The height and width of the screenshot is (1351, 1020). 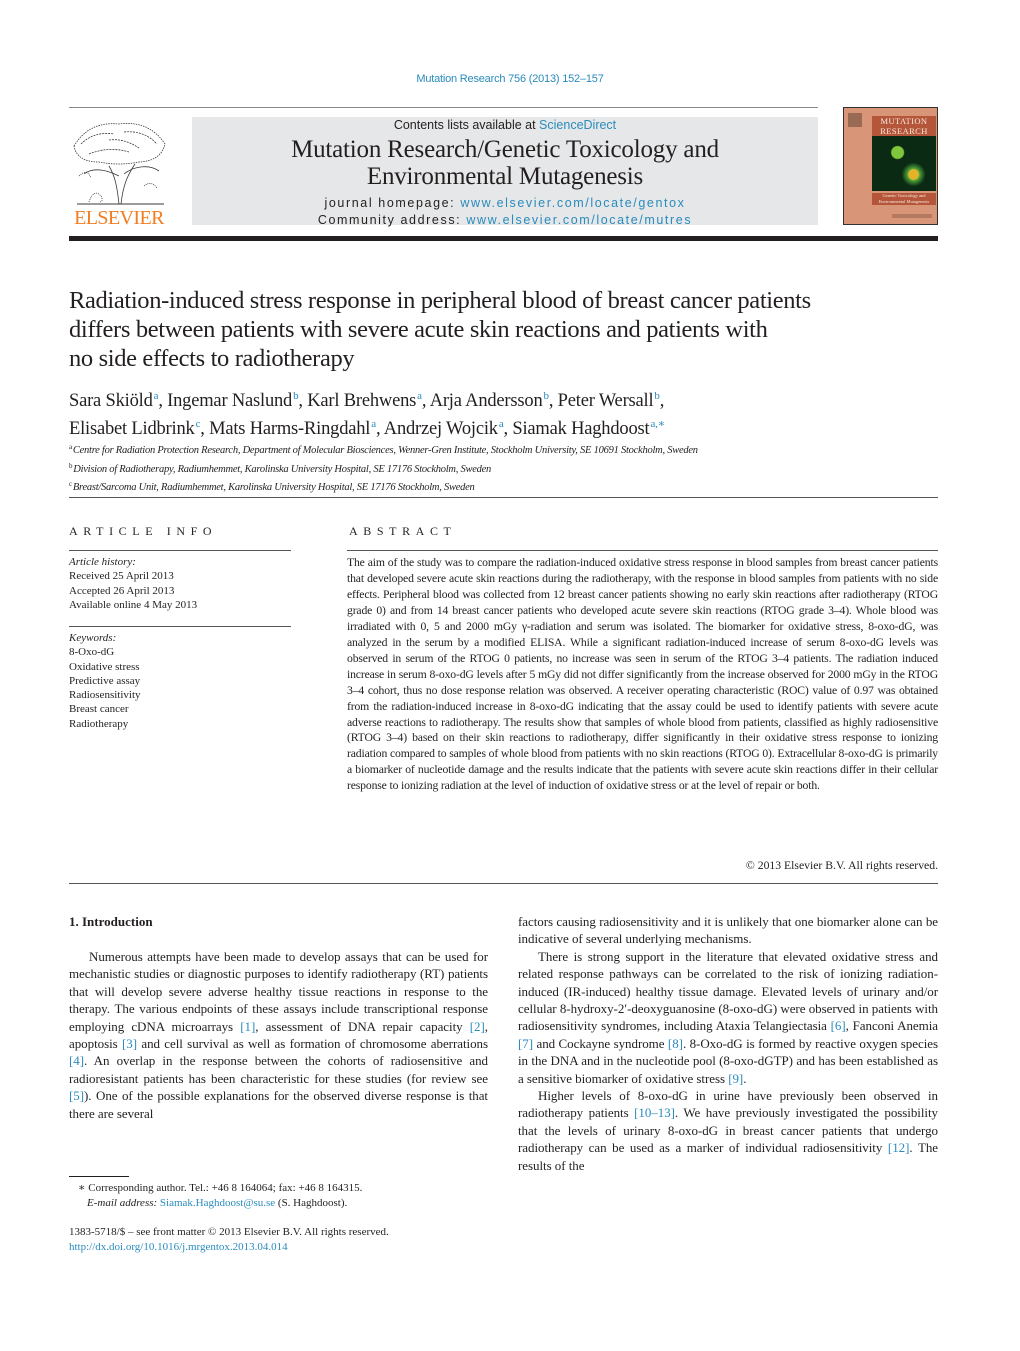 I want to click on abstract-divider, so click(x=642, y=550).